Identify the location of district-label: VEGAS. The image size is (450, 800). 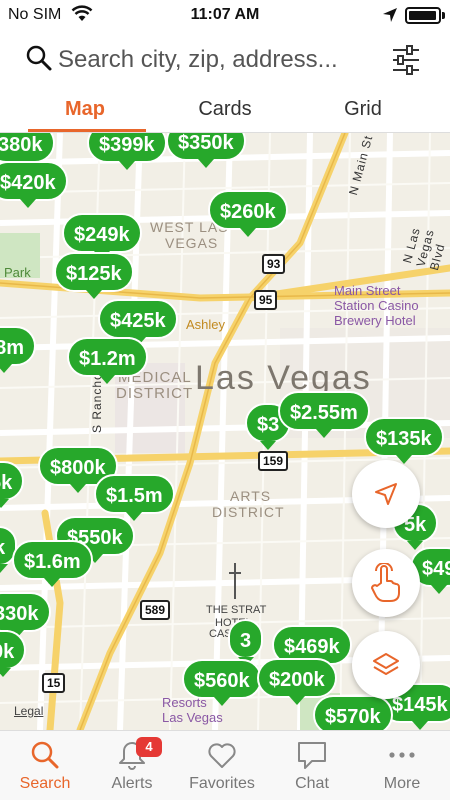
(192, 243).